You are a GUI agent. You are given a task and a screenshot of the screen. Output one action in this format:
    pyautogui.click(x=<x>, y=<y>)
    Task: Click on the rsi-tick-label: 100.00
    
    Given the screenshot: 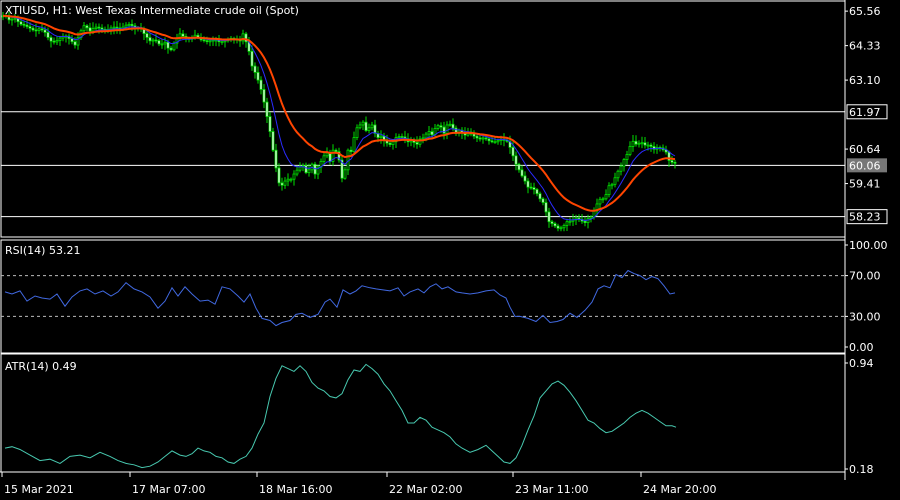 What is the action you would take?
    pyautogui.click(x=868, y=245)
    